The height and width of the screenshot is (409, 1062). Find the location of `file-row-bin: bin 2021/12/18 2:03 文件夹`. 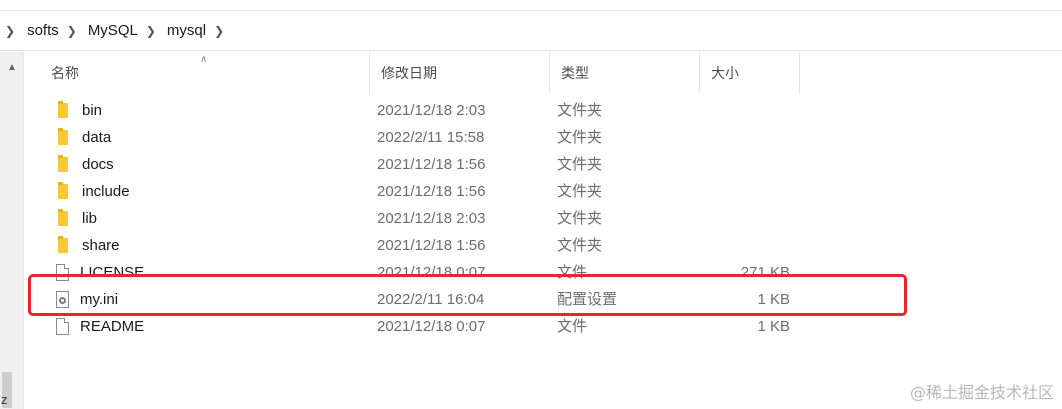

file-row-bin: bin 2021/12/18 2:03 文件夹 is located at coordinates (440, 110).